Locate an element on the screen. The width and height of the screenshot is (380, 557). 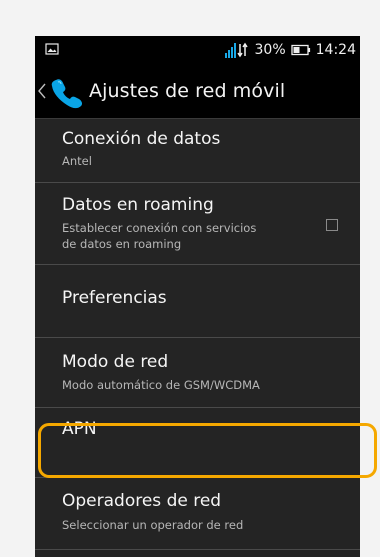
page-title: Ajustes de red móvil is located at coordinates (187, 91).